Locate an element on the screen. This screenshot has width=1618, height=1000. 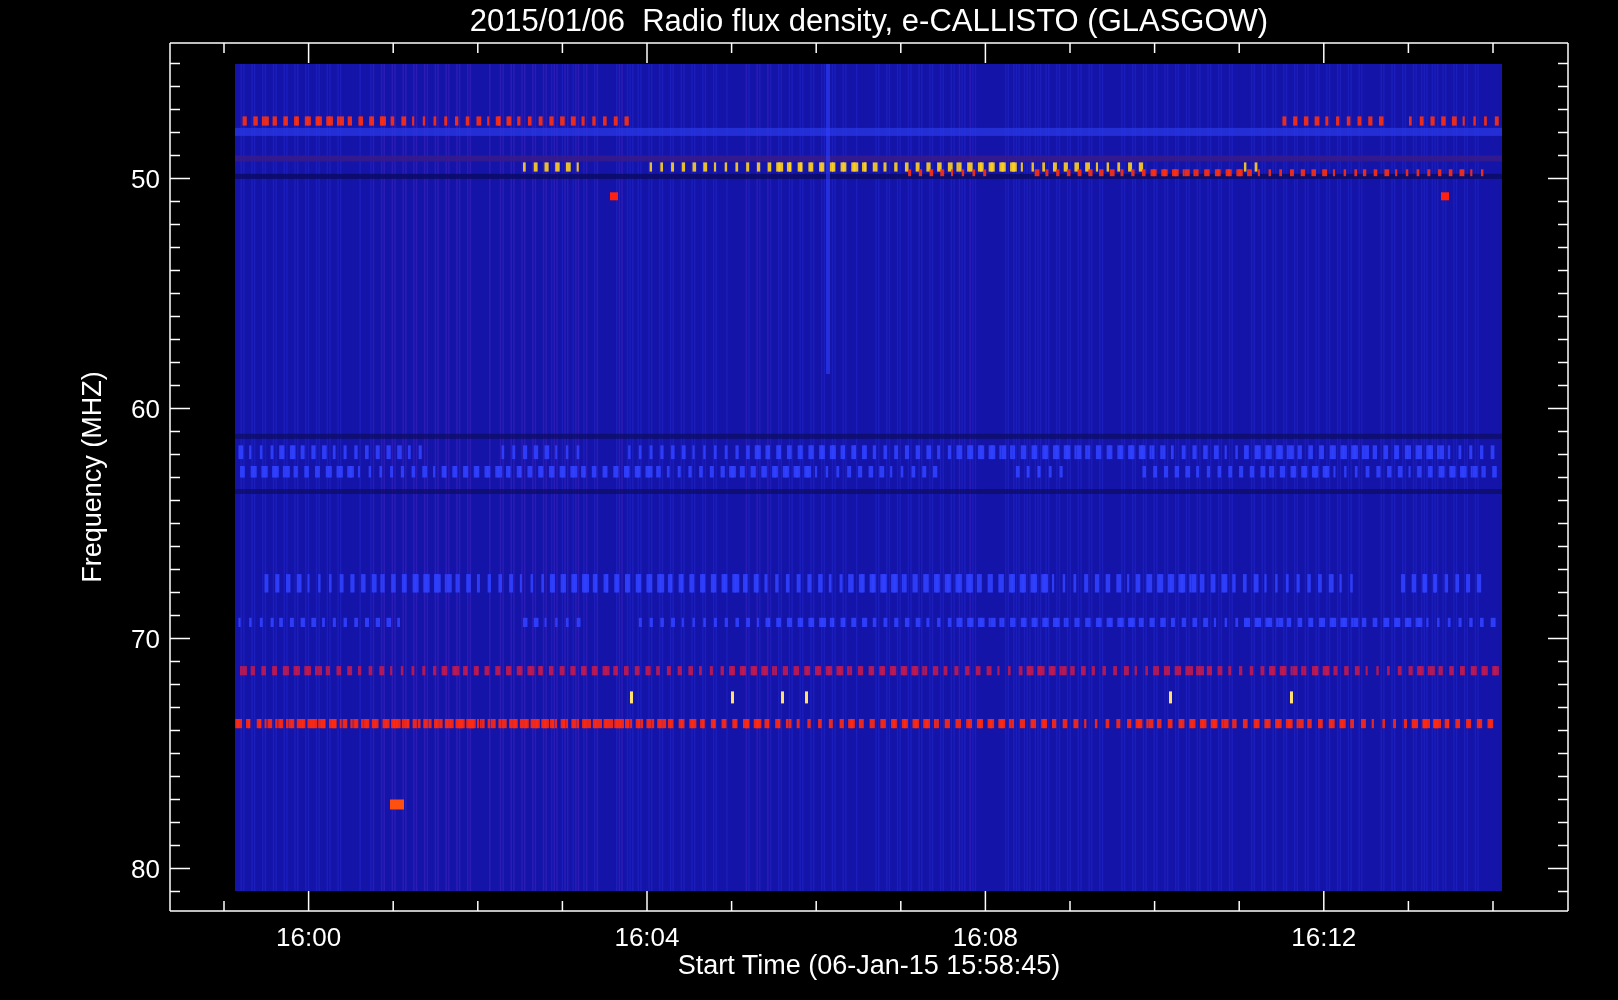
tick-label: 50 is located at coordinates (145, 178).